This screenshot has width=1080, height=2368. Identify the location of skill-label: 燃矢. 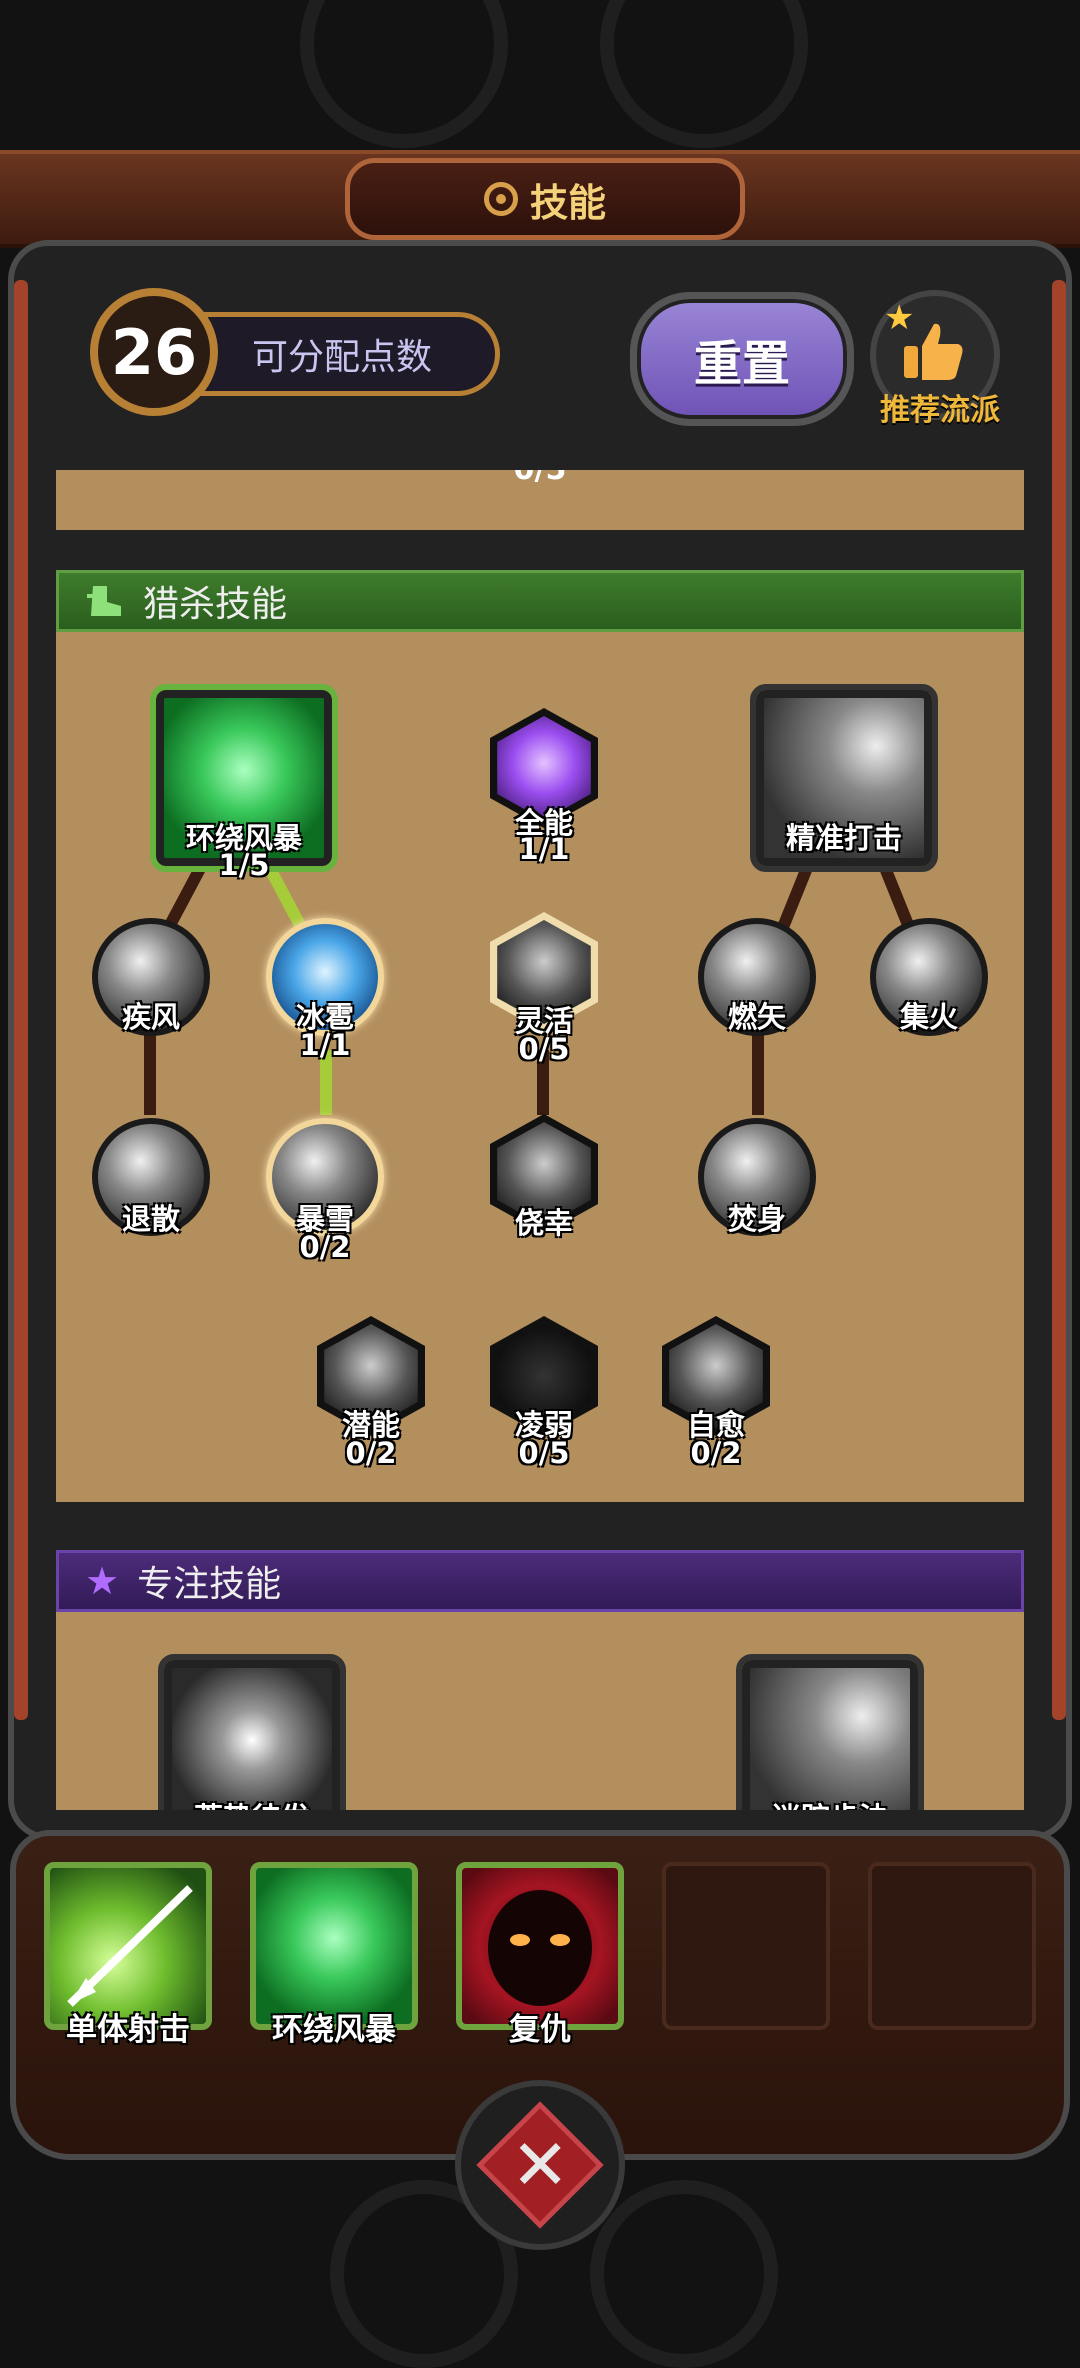
(756, 1017).